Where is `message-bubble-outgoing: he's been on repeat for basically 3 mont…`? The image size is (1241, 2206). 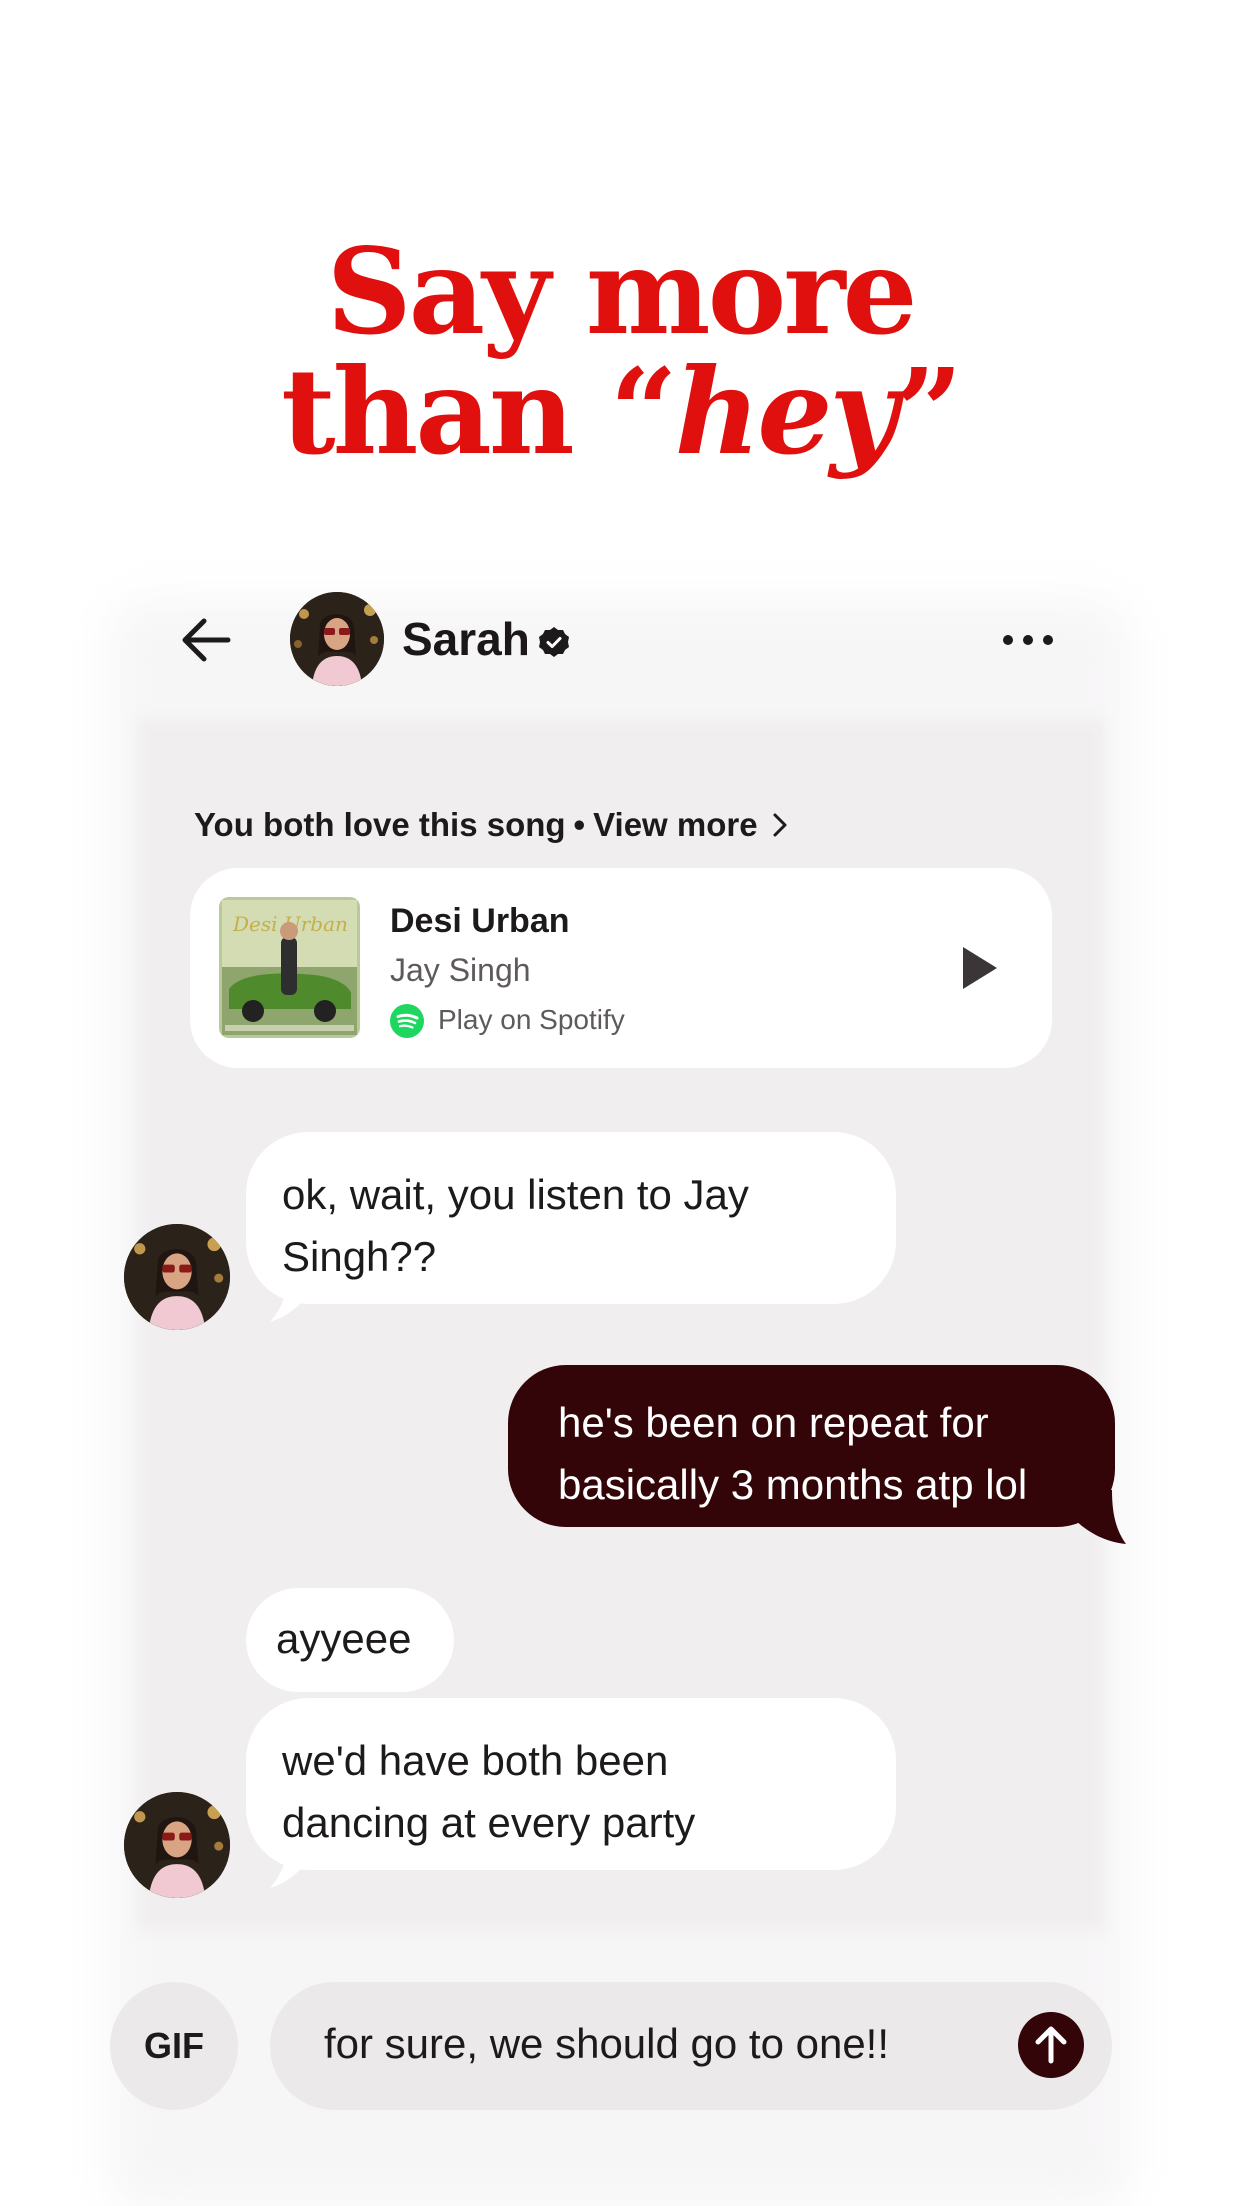
message-bubble-outgoing: he's been on repeat for basically 3 mont… is located at coordinates (811, 1446).